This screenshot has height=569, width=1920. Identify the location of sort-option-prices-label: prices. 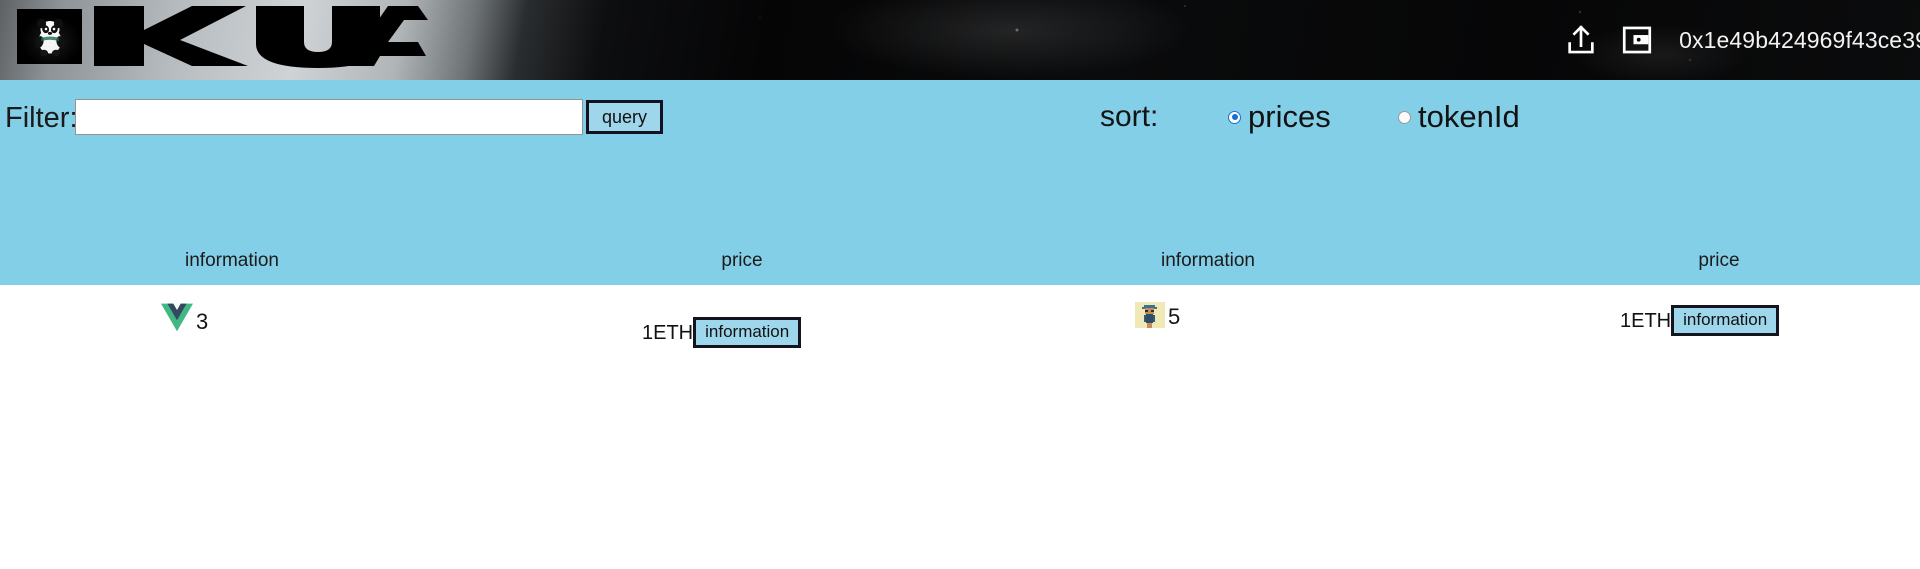
(1289, 116).